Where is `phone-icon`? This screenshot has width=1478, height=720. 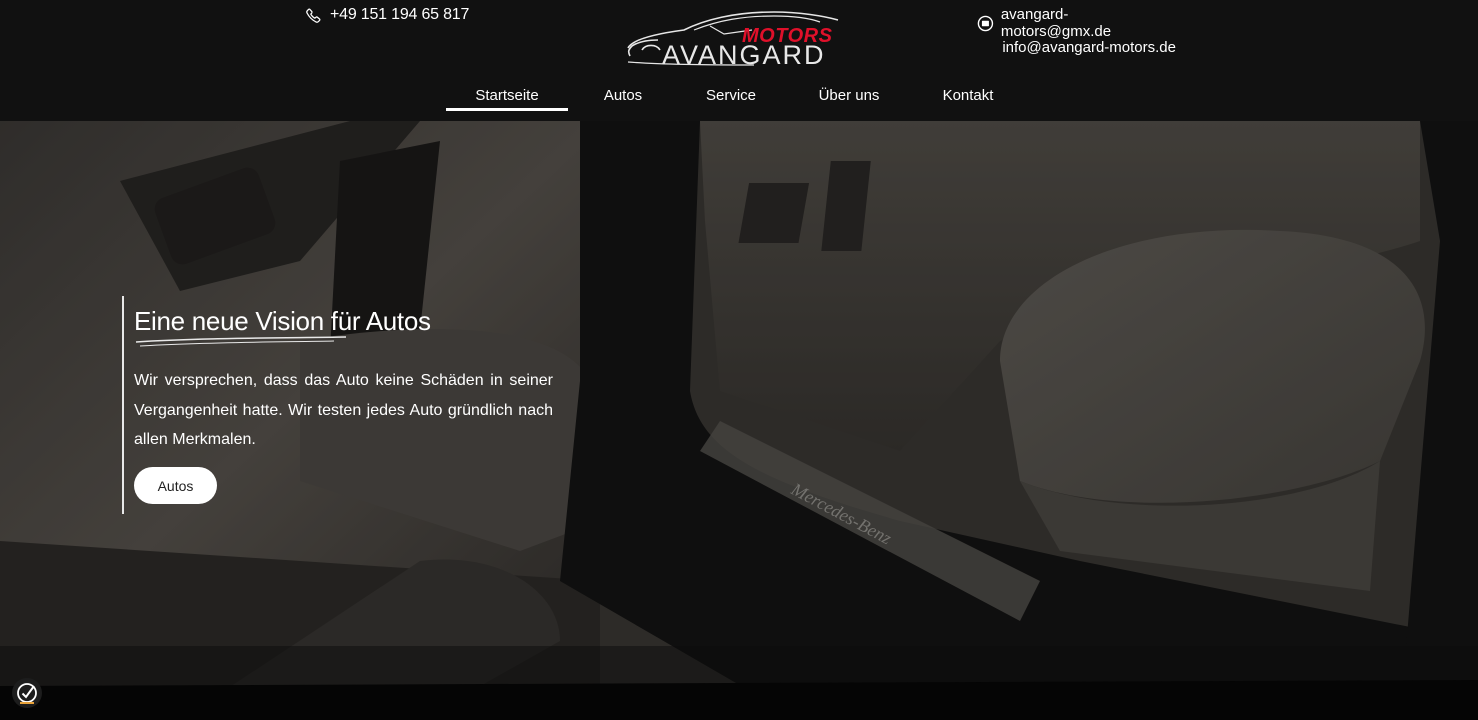 phone-icon is located at coordinates (313, 15).